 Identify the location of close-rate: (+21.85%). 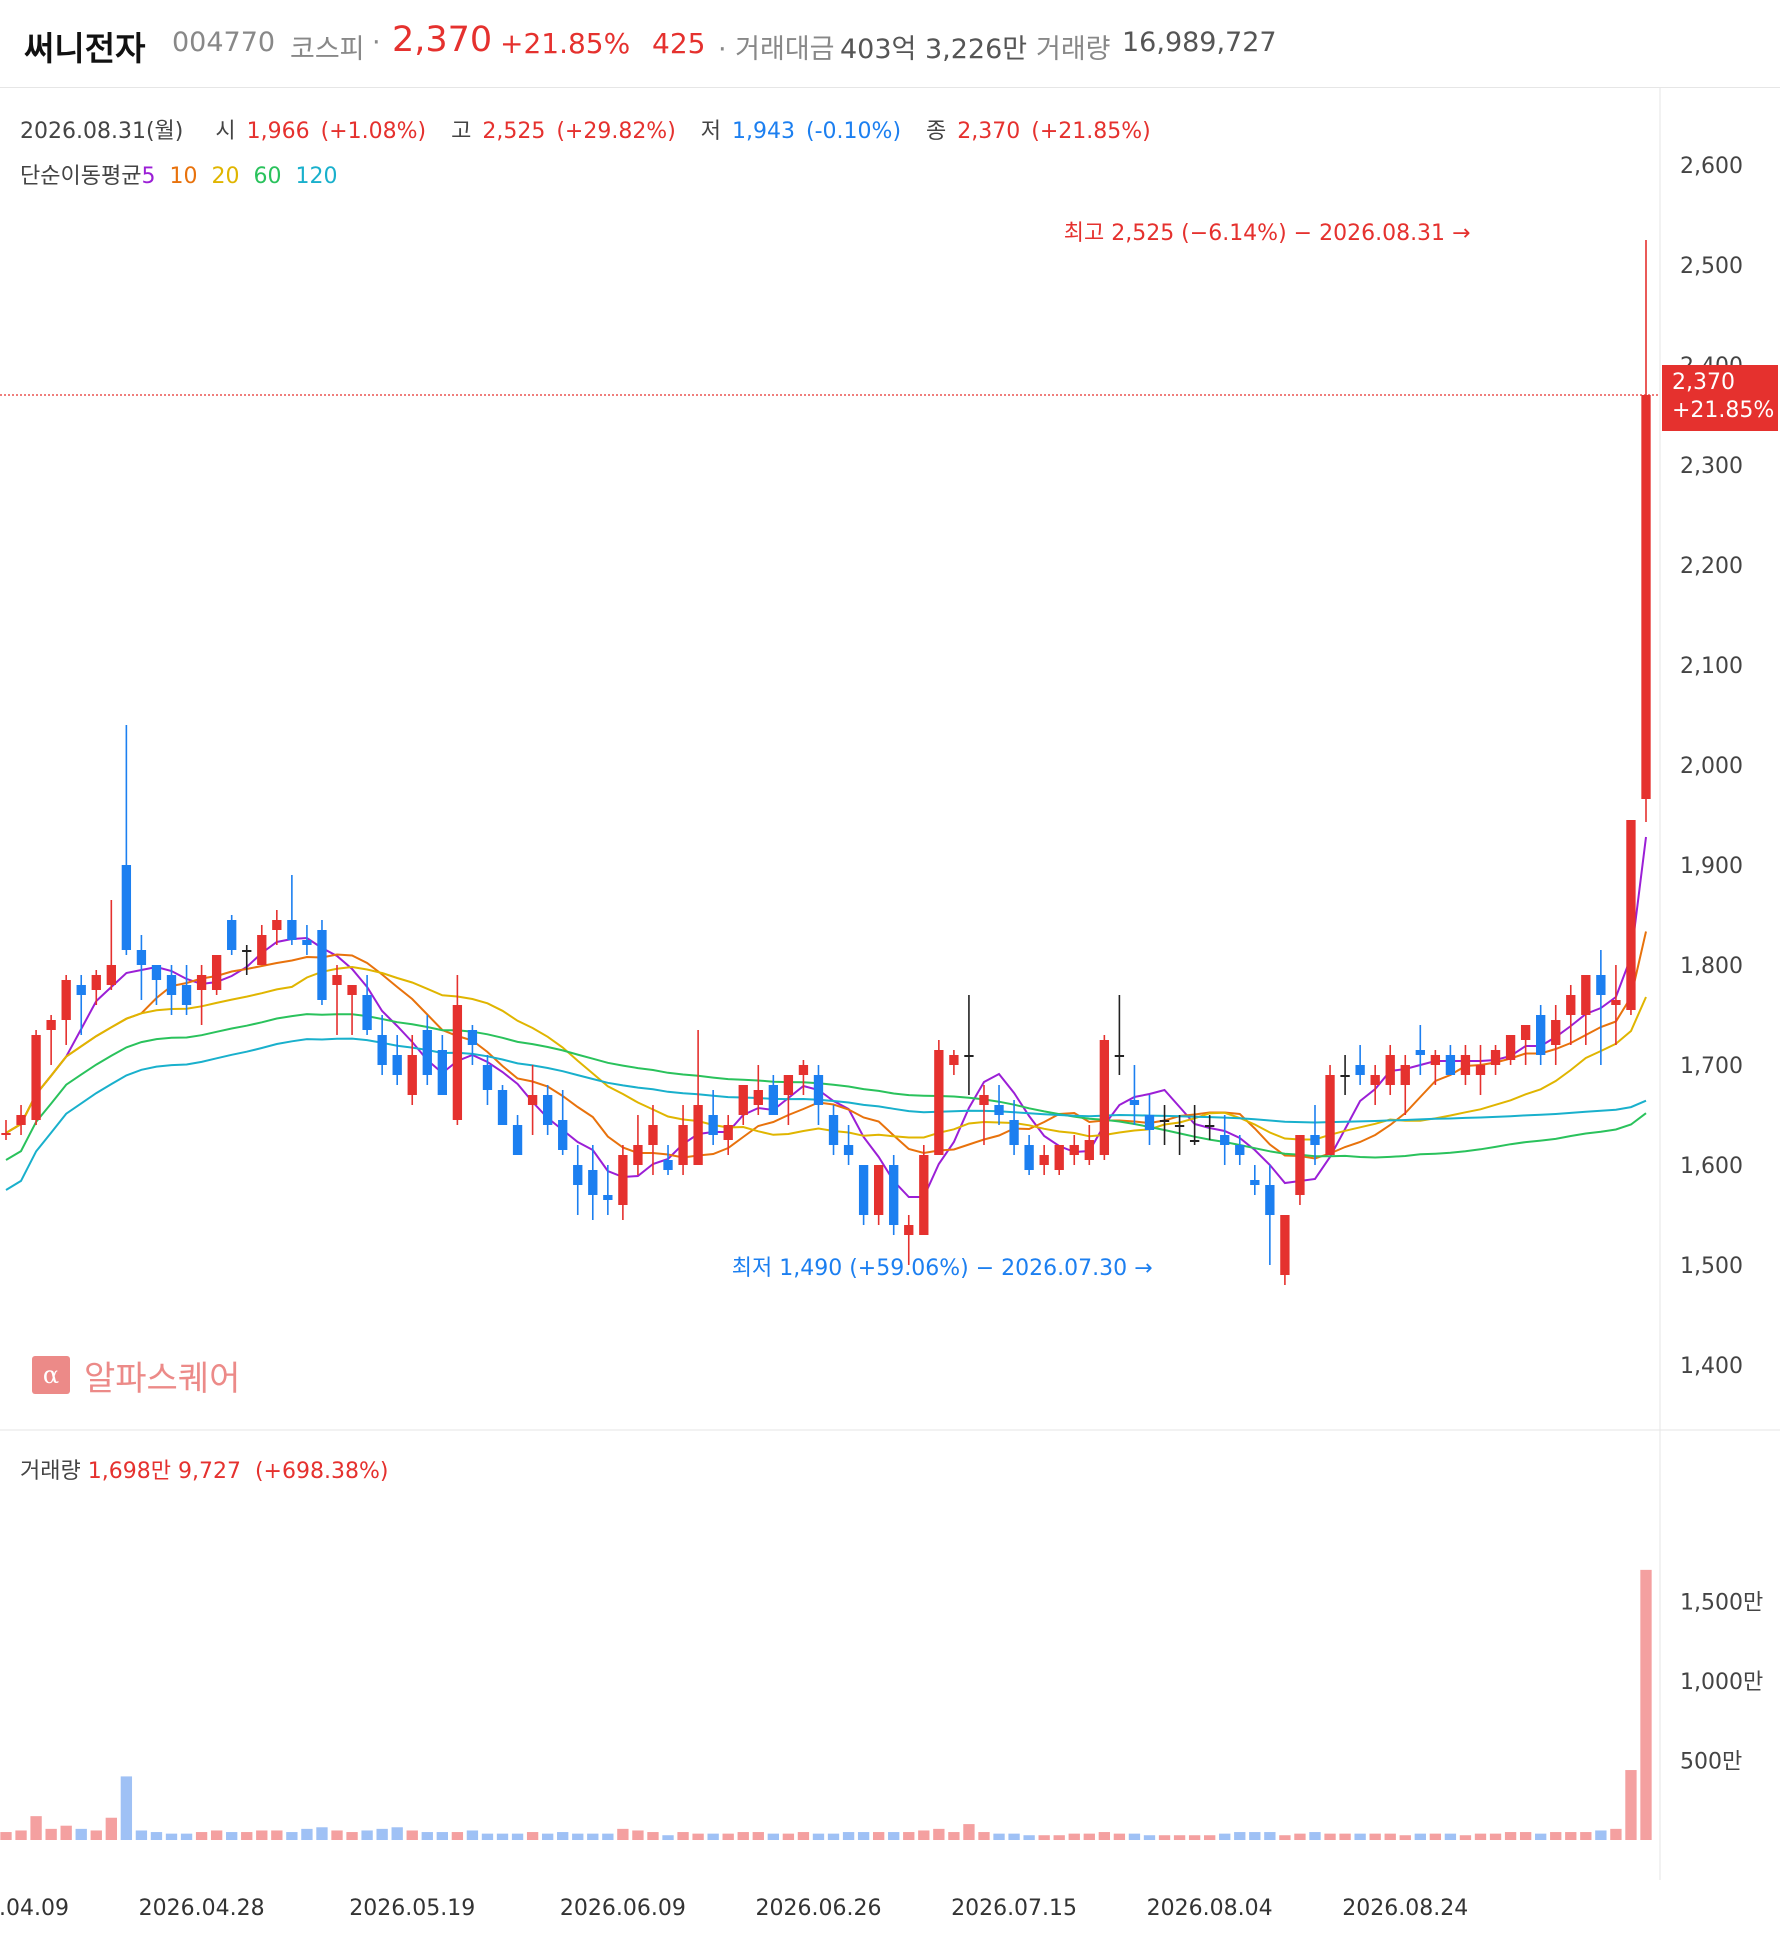
(1091, 131).